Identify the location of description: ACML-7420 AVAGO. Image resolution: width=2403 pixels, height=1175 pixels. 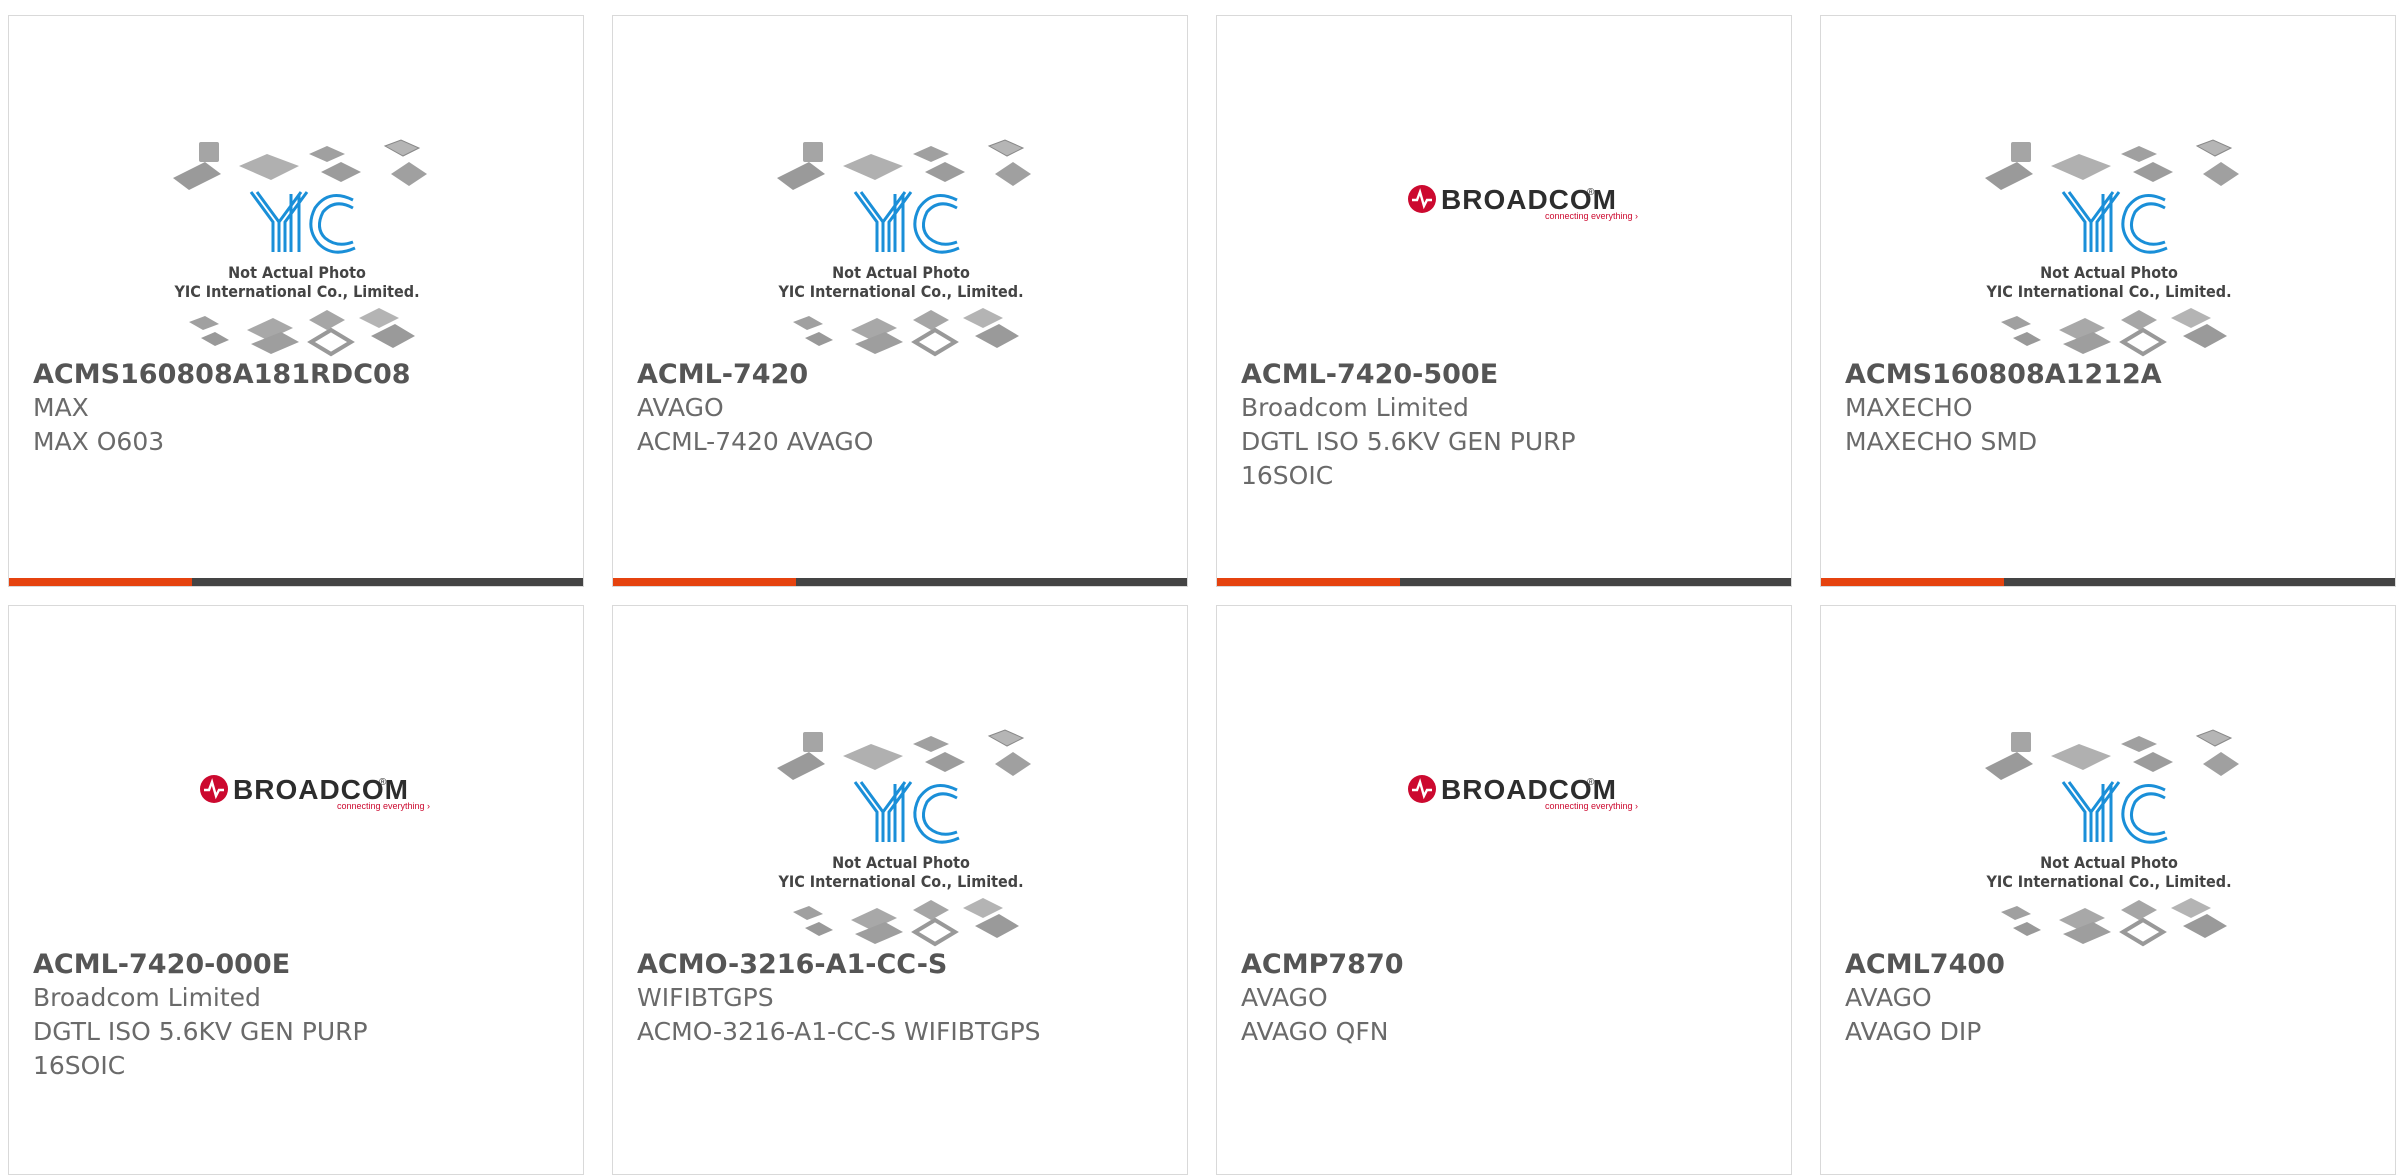
(755, 441).